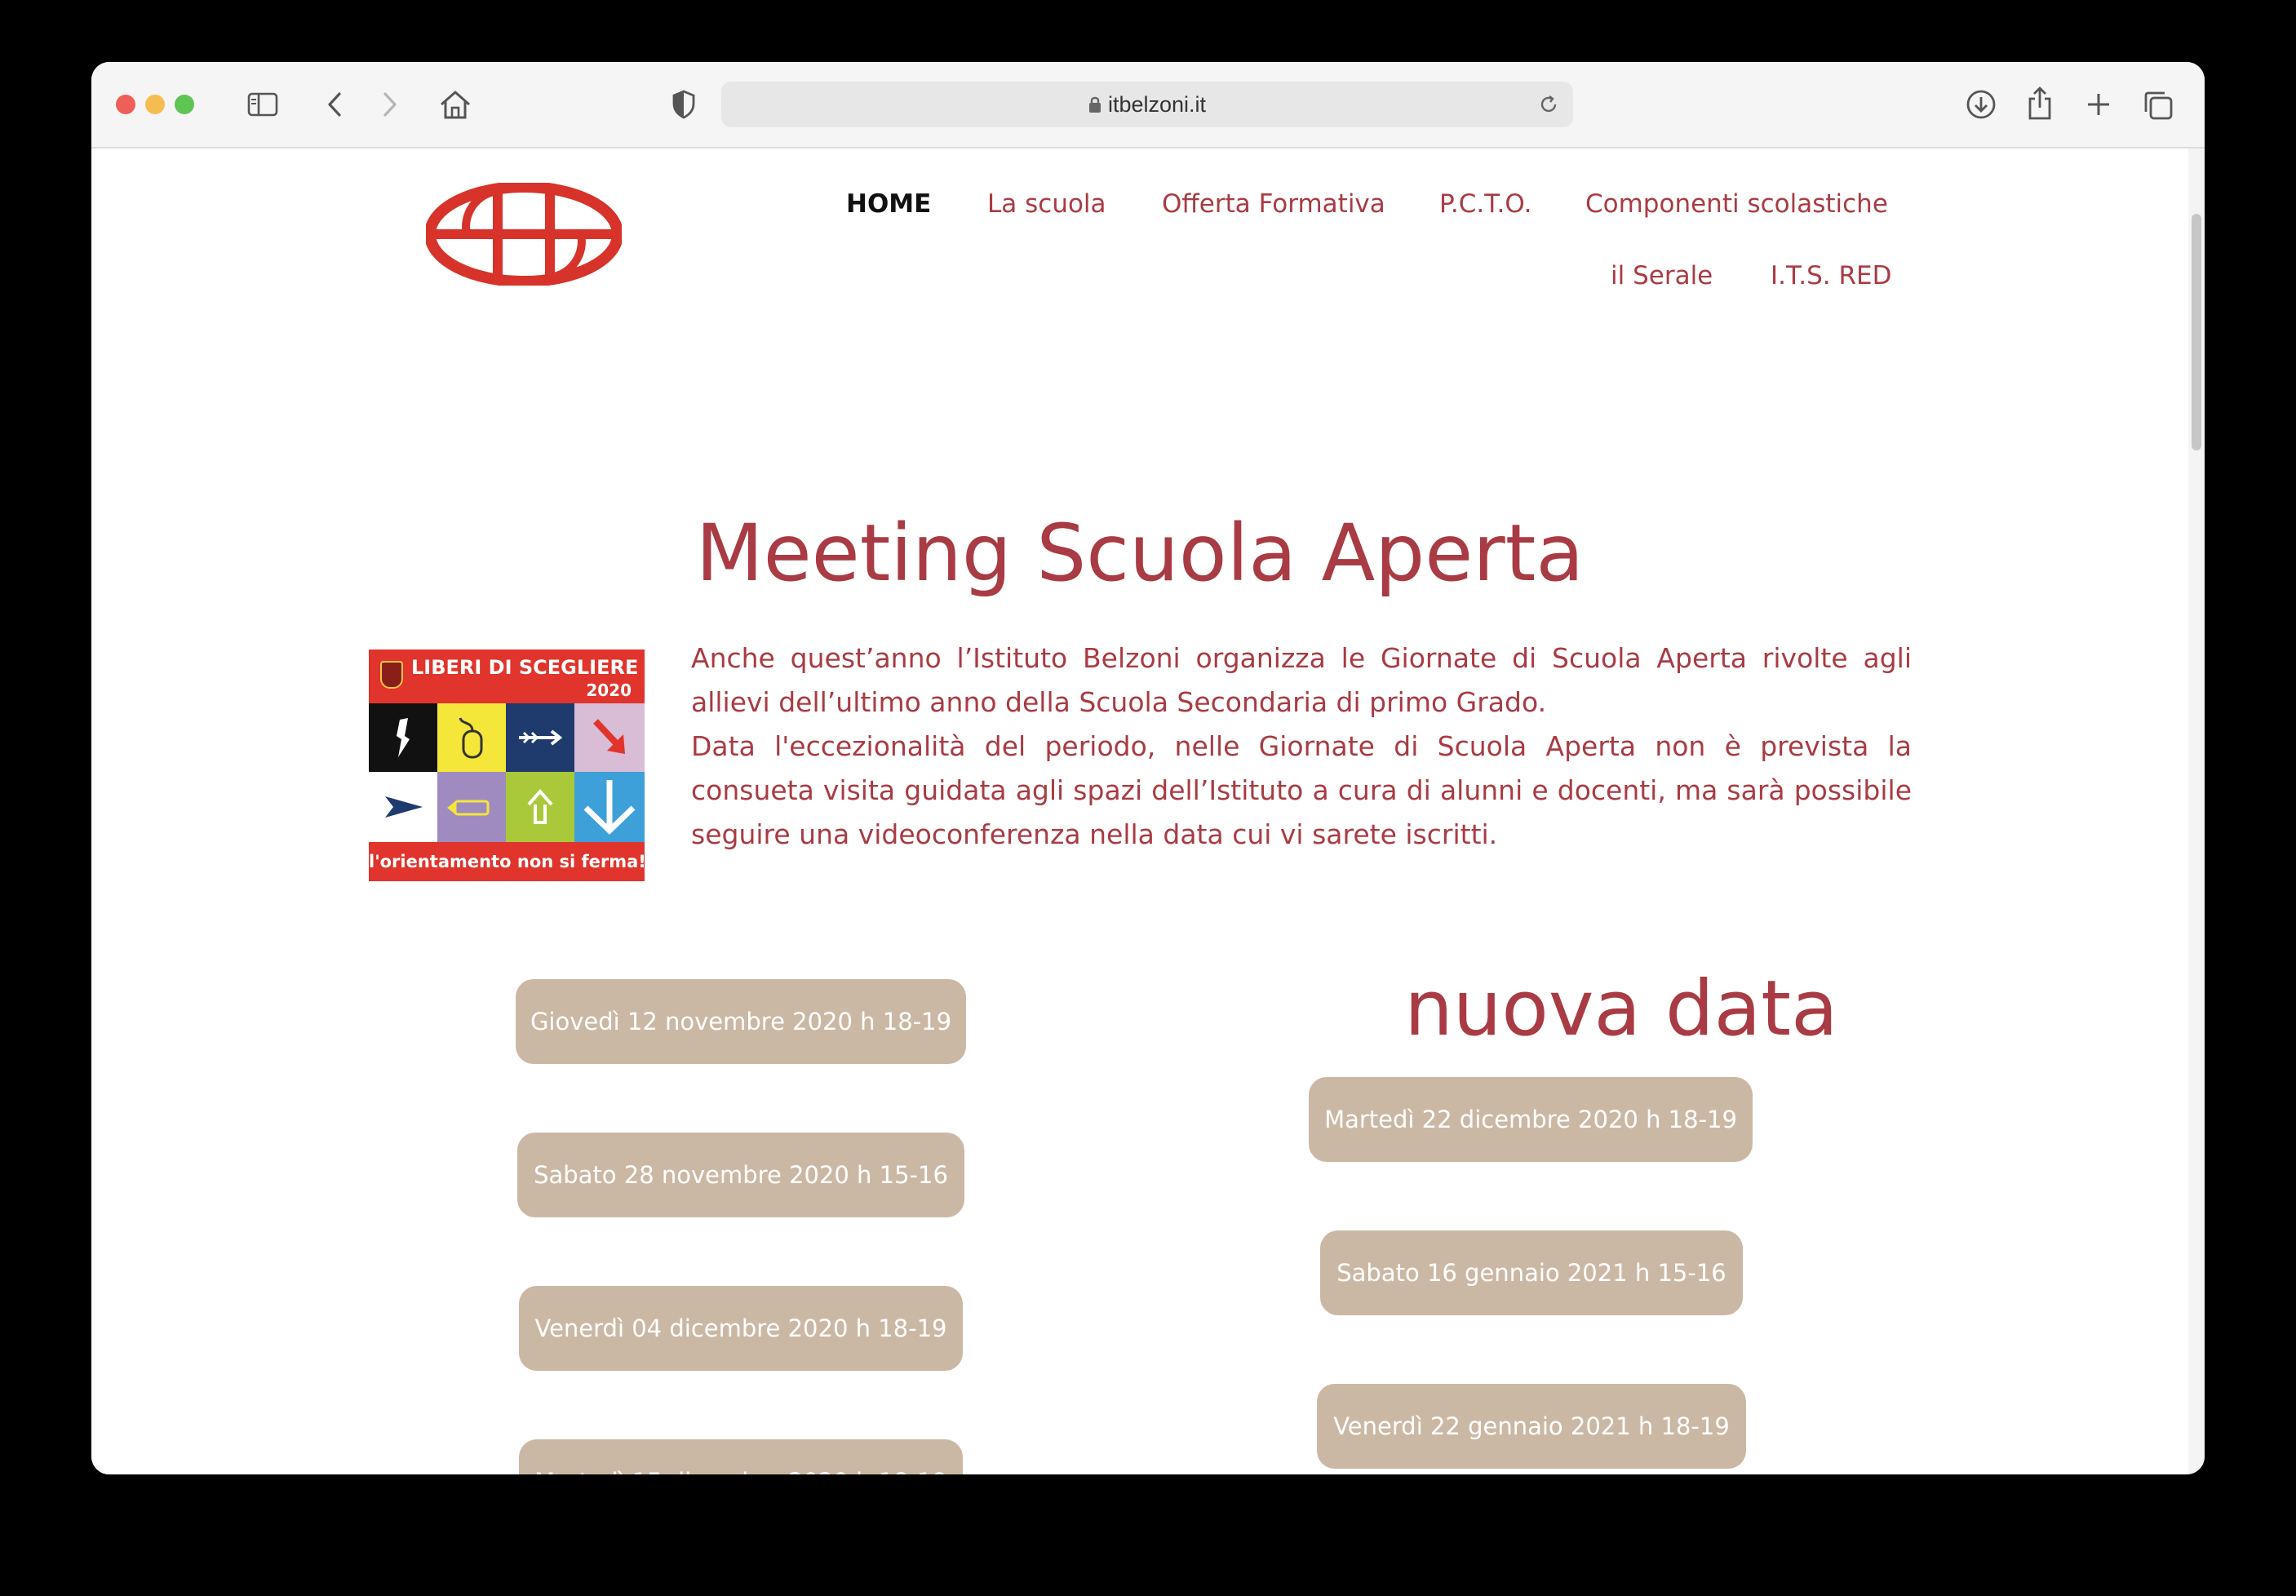  What do you see at coordinates (741, 1021) in the screenshot?
I see `date-button: Giovedì 12 novembre 2020 h 18-19` at bounding box center [741, 1021].